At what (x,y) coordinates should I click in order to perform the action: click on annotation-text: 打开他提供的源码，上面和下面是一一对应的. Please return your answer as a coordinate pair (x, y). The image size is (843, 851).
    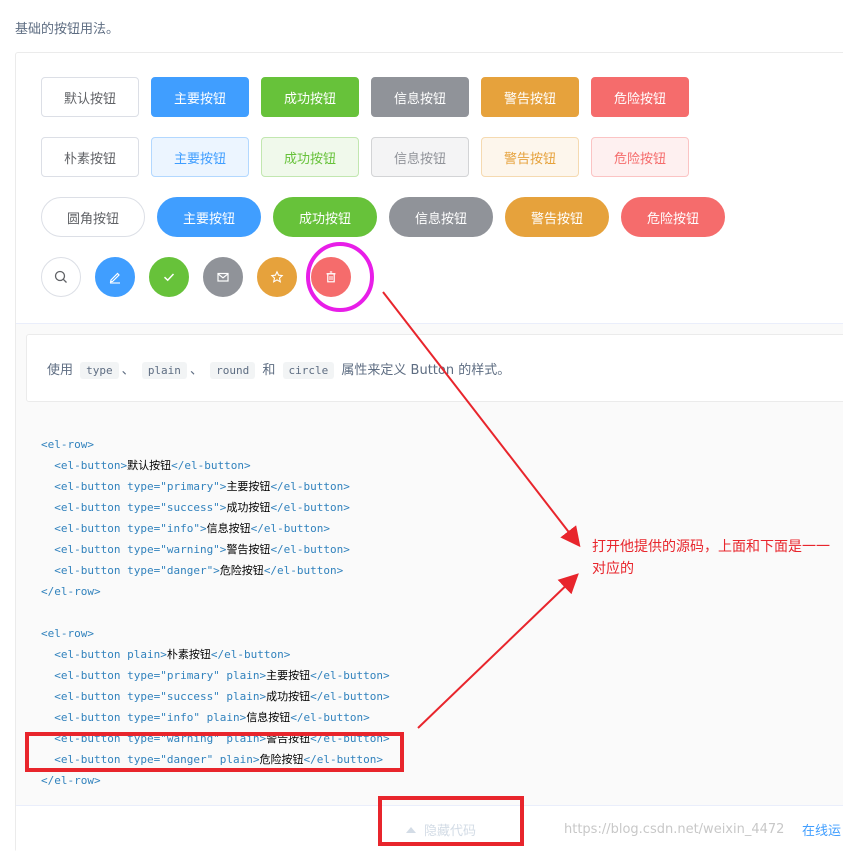
    Looking at the image, I should click on (711, 558).